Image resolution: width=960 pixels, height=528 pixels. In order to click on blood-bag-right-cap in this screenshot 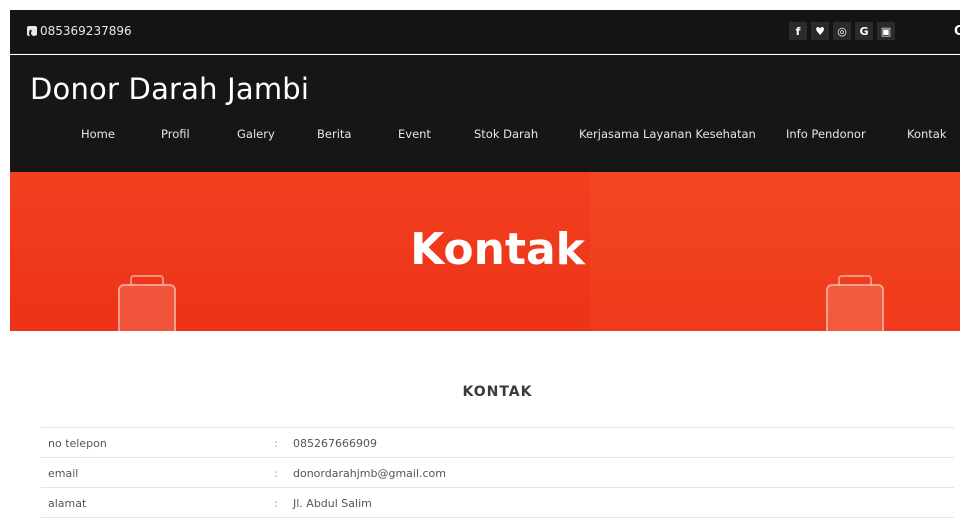, I will do `click(855, 280)`.